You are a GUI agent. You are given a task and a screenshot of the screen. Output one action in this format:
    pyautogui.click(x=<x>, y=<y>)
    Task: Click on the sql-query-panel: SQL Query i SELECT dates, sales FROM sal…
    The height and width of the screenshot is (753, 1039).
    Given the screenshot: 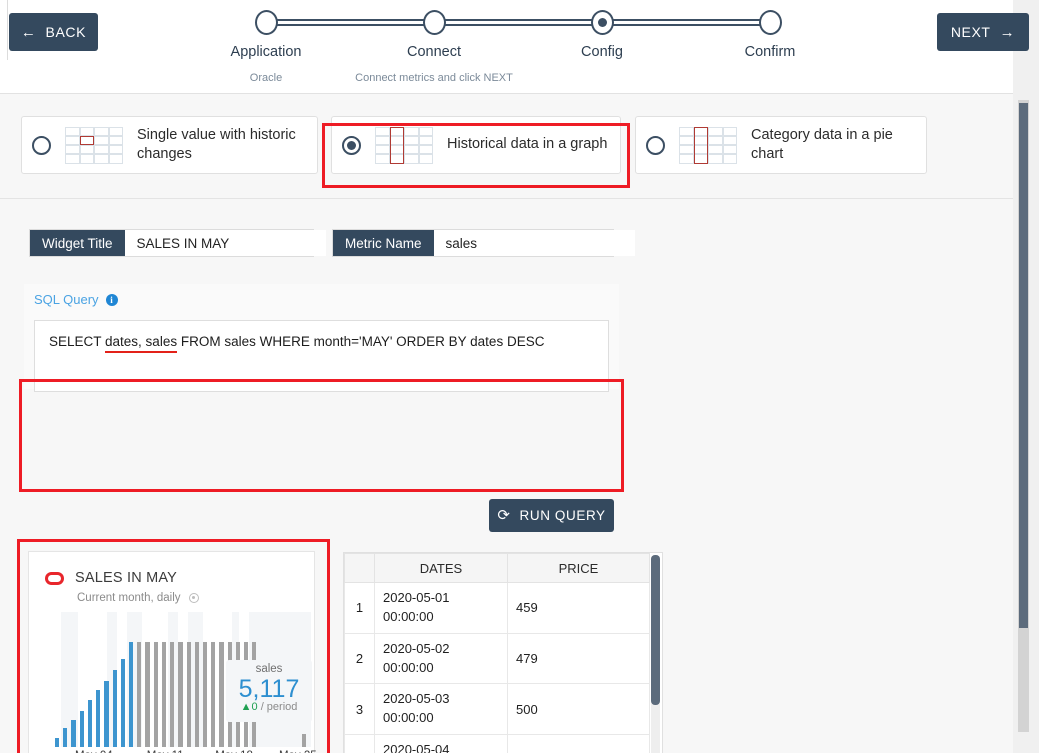 What is the action you would take?
    pyautogui.click(x=321, y=338)
    